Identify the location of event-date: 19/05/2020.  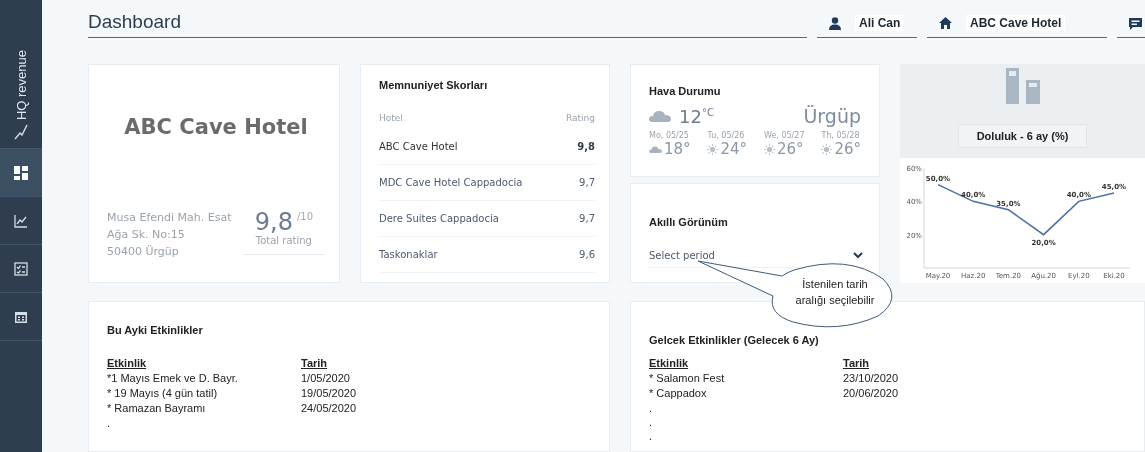
(329, 393).